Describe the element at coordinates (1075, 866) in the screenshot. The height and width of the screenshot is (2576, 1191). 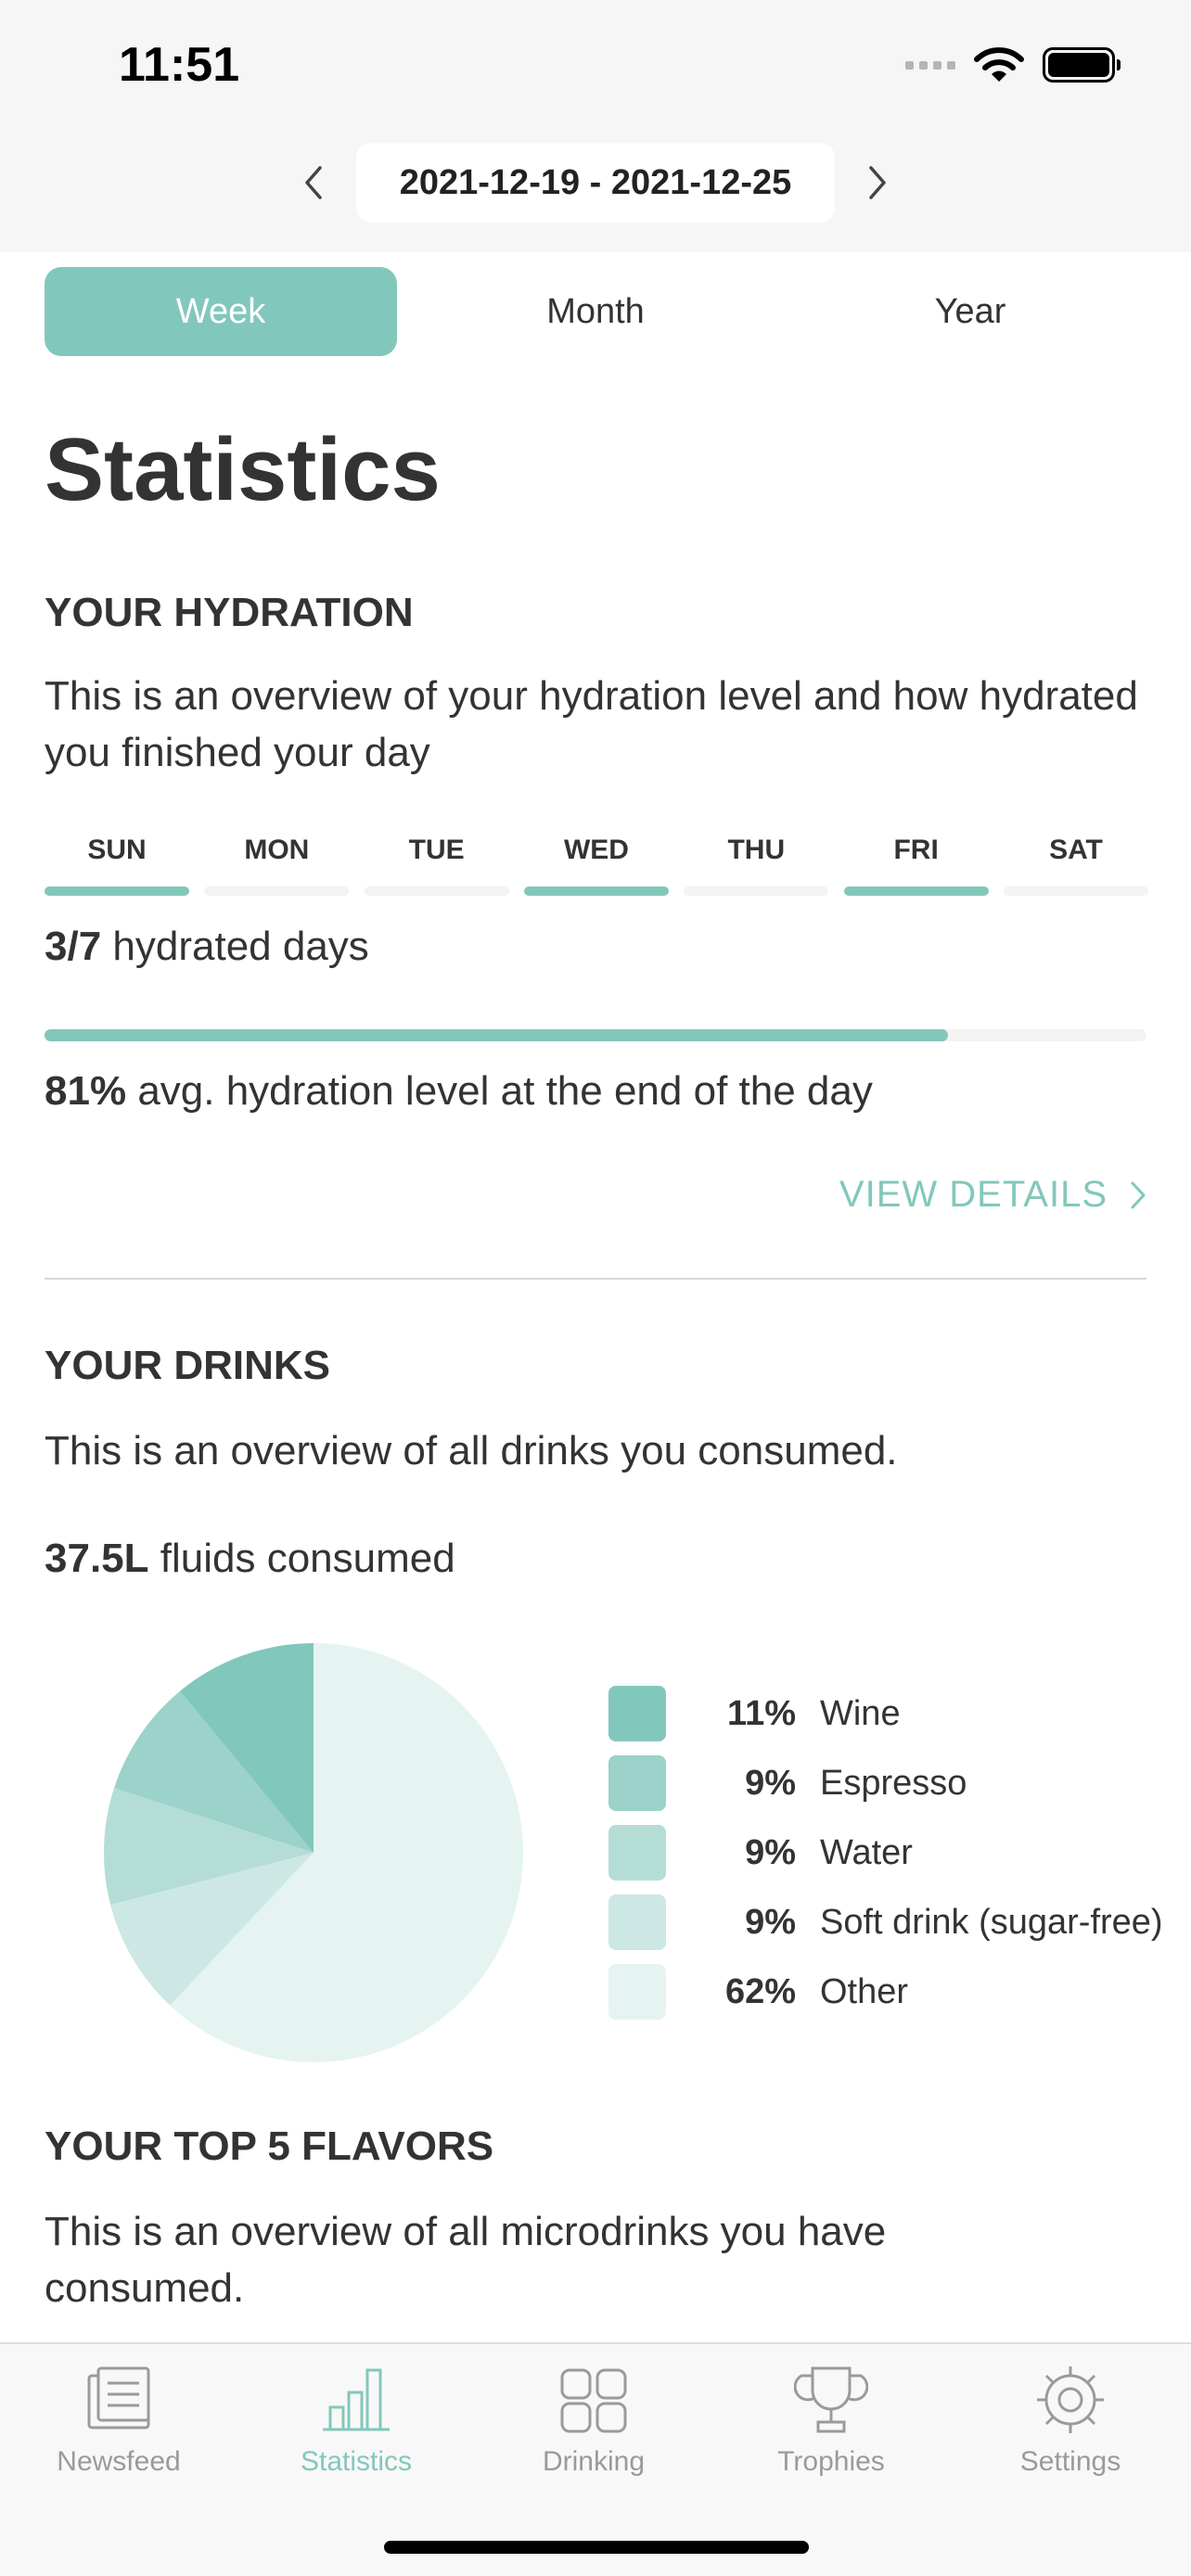
I see `weekday-sat: SAT` at that location.